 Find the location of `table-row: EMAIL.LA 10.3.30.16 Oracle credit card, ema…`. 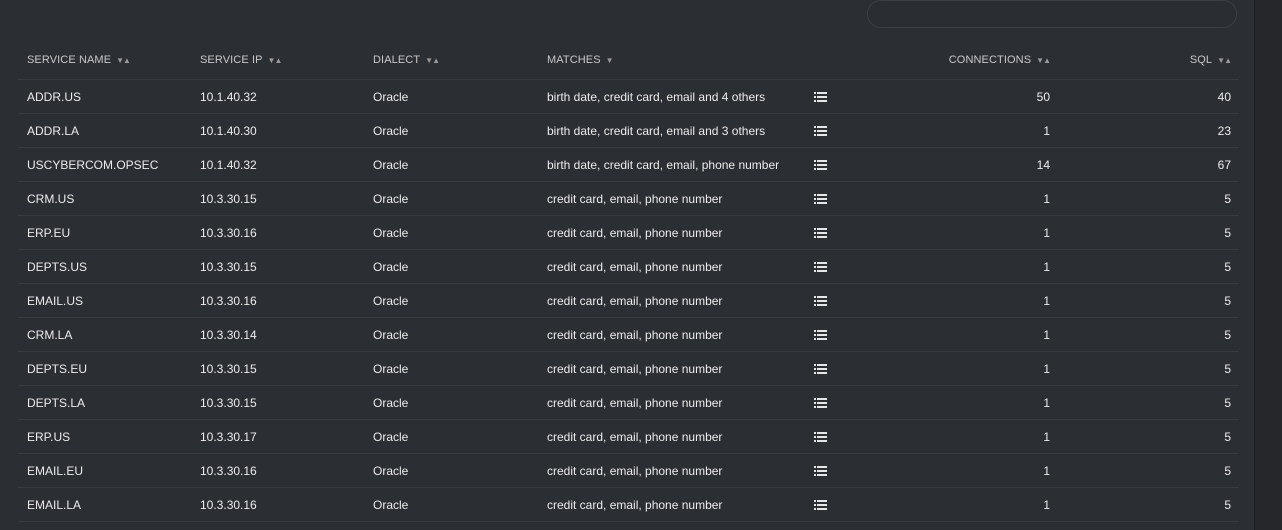

table-row: EMAIL.LA 10.3.30.16 Oracle credit card, ema… is located at coordinates (628, 504).